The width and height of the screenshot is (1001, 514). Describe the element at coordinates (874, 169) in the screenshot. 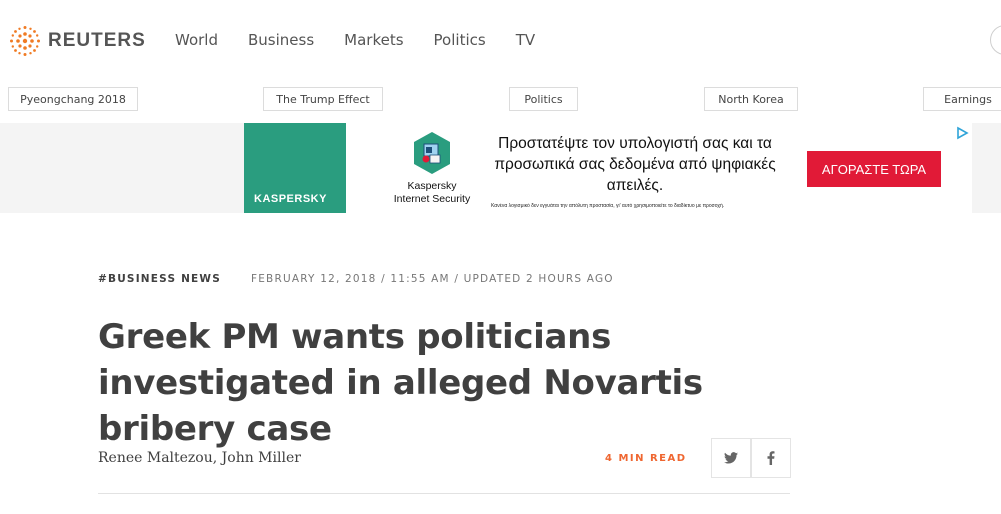

I see `ad-buy-now-button: ΑΓΟΡΑΣΤΕ ΤΩΡΑ` at that location.